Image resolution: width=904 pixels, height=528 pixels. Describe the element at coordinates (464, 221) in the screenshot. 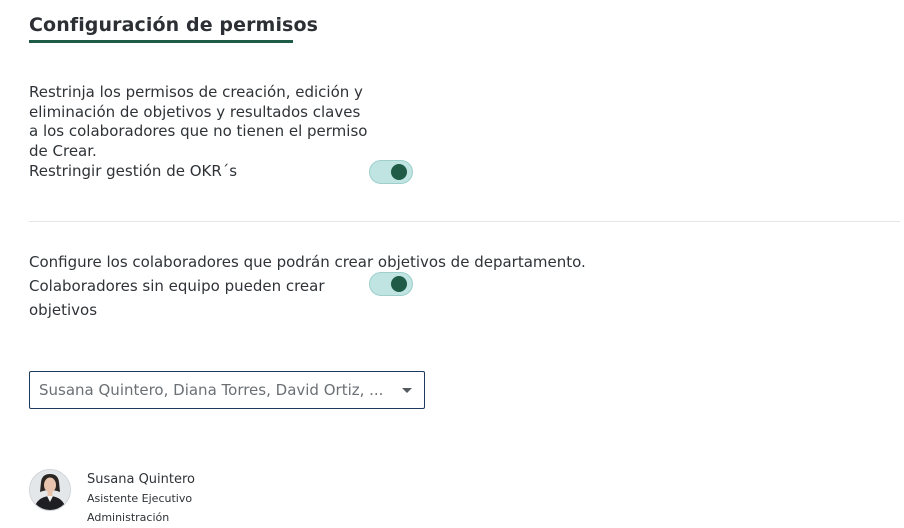

I see `section-divider` at that location.